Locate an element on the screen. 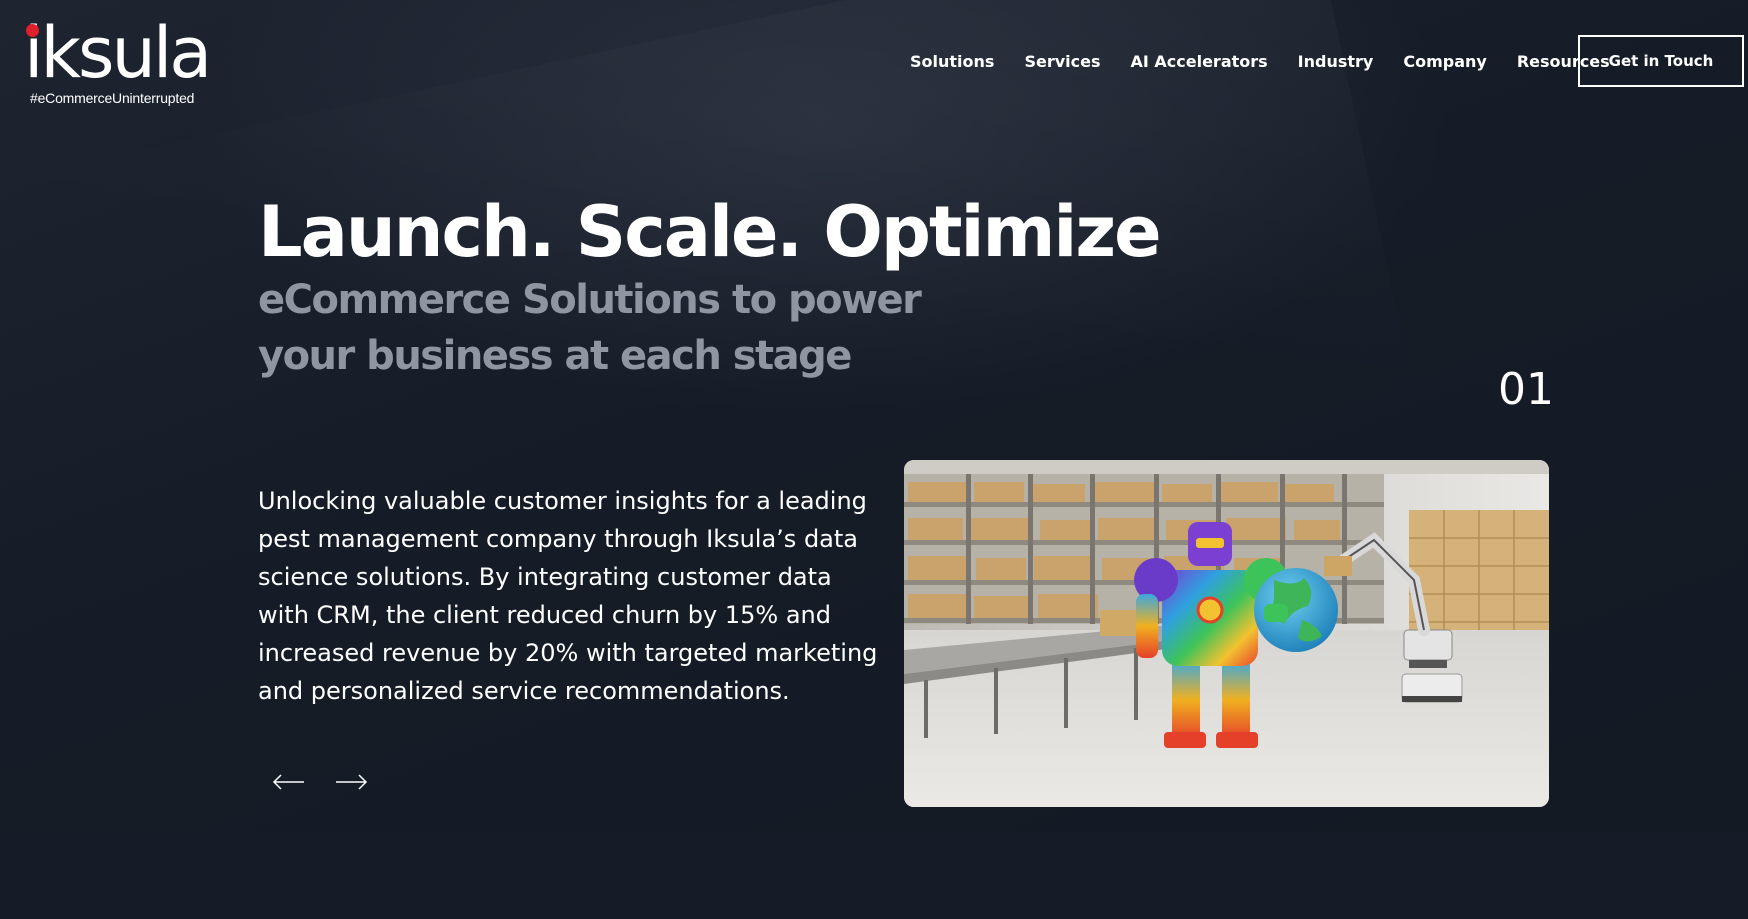 Image resolution: width=1748 pixels, height=919 pixels. hero-image-warehouse-robot is located at coordinates (1226, 633).